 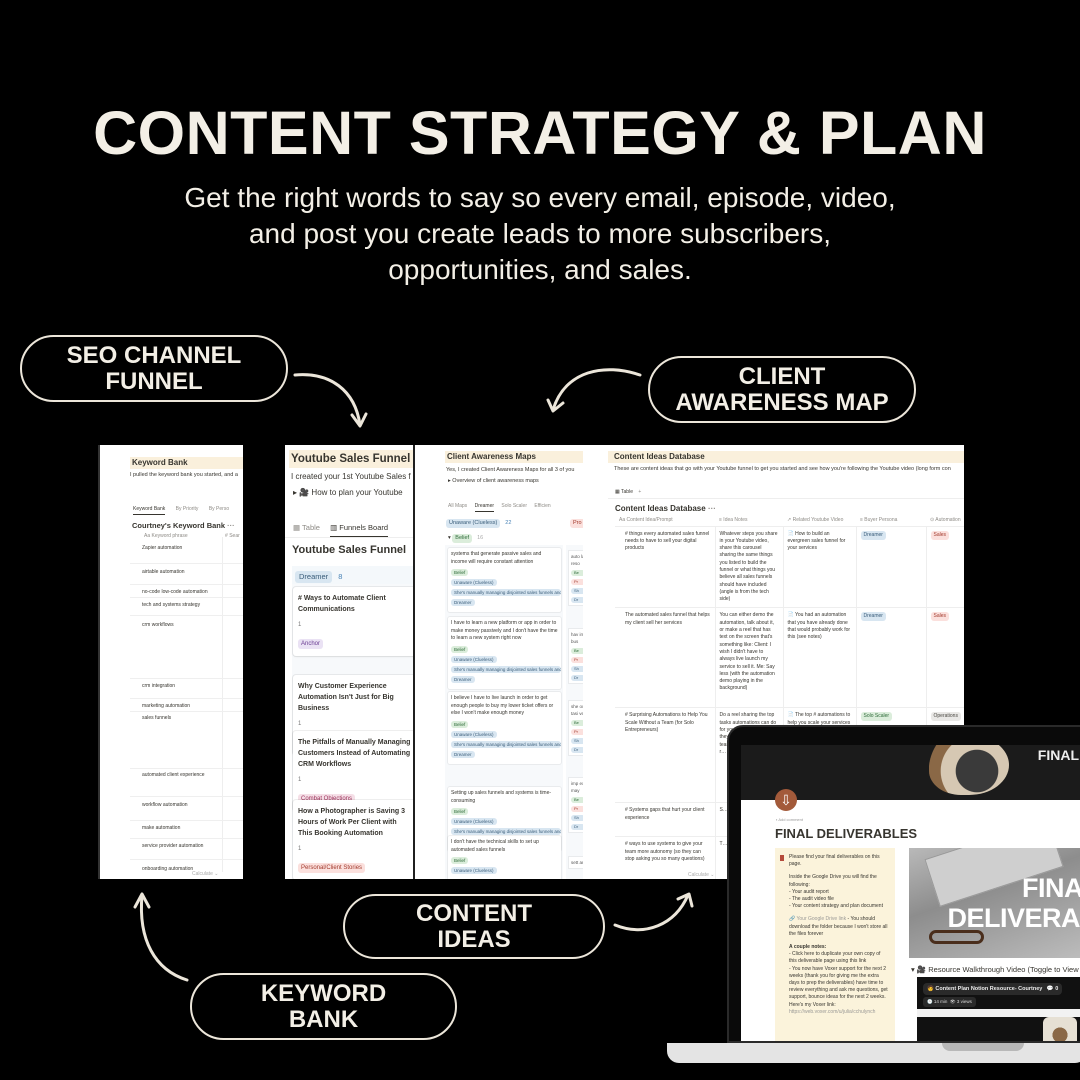 What do you see at coordinates (484, 507) in the screenshot?
I see `tab-dreamer: Dreamer` at bounding box center [484, 507].